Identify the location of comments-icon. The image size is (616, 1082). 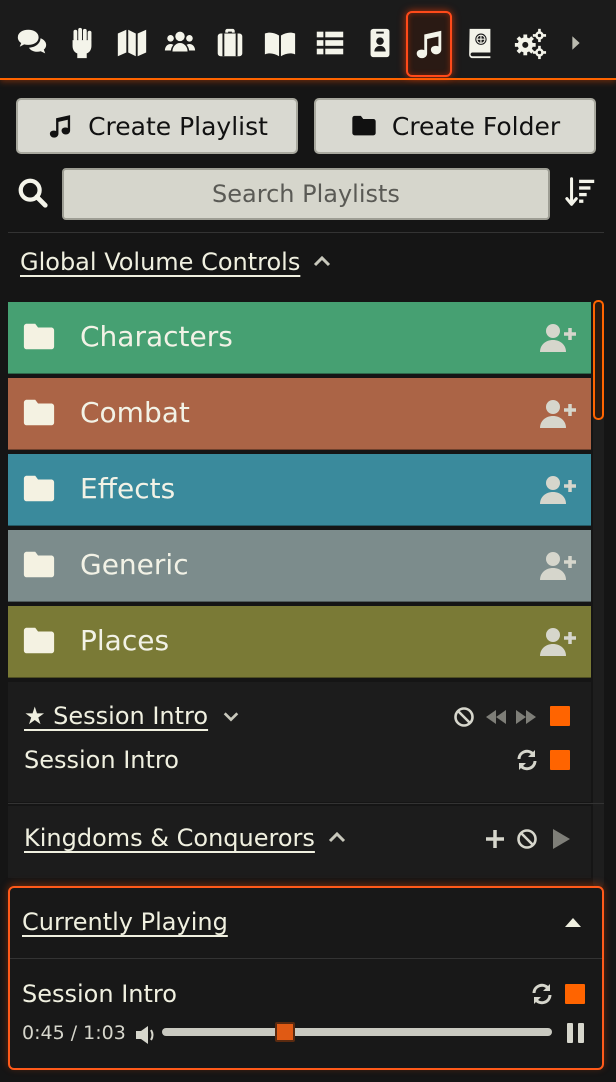
(32, 41).